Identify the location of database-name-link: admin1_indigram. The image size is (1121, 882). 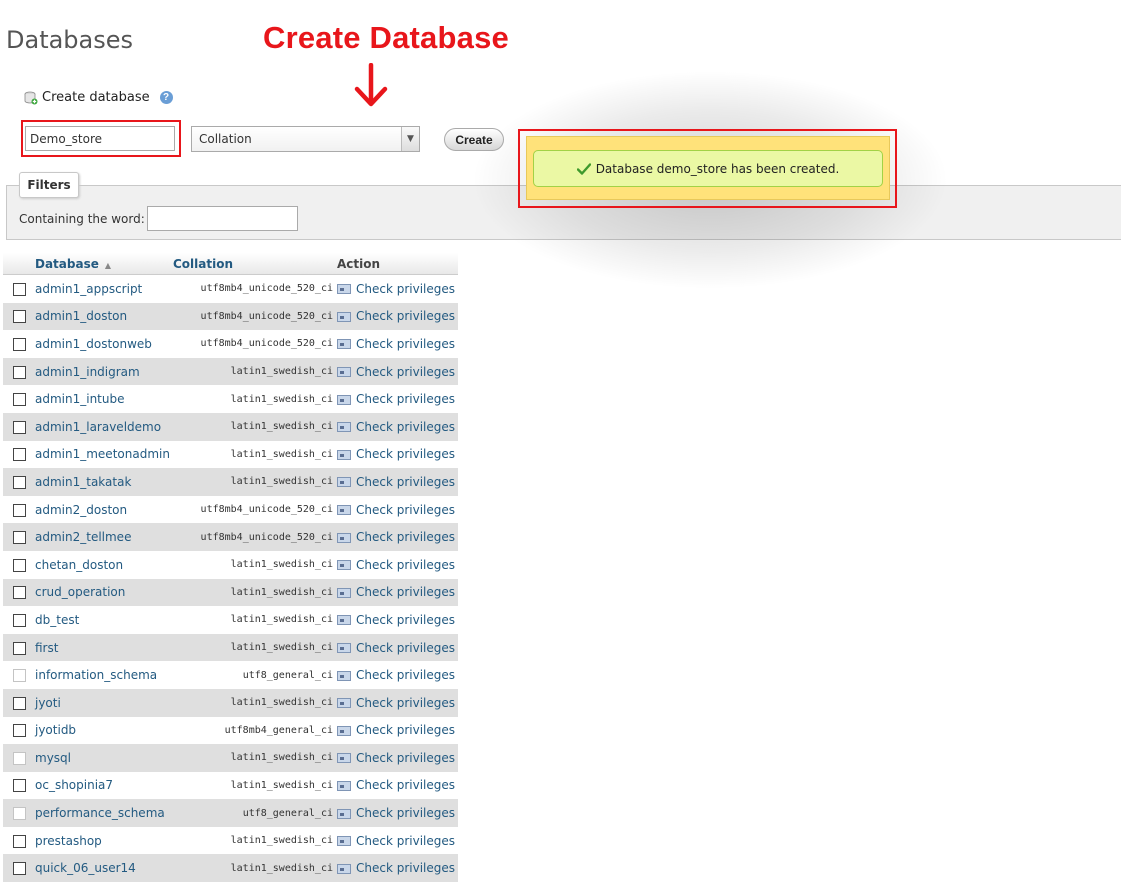
(104, 372).